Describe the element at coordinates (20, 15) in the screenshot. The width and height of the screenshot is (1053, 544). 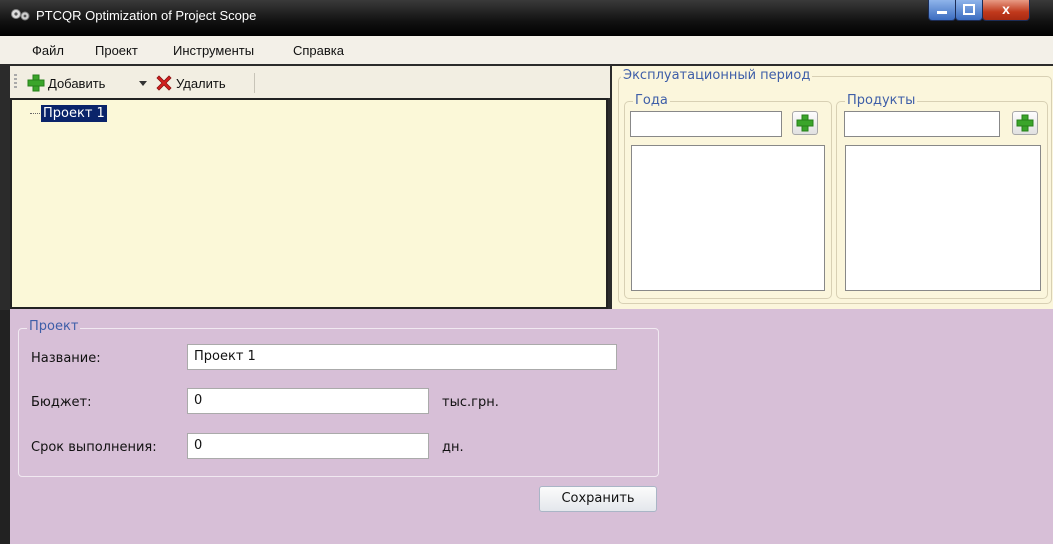
I see `gears-app-icon` at that location.